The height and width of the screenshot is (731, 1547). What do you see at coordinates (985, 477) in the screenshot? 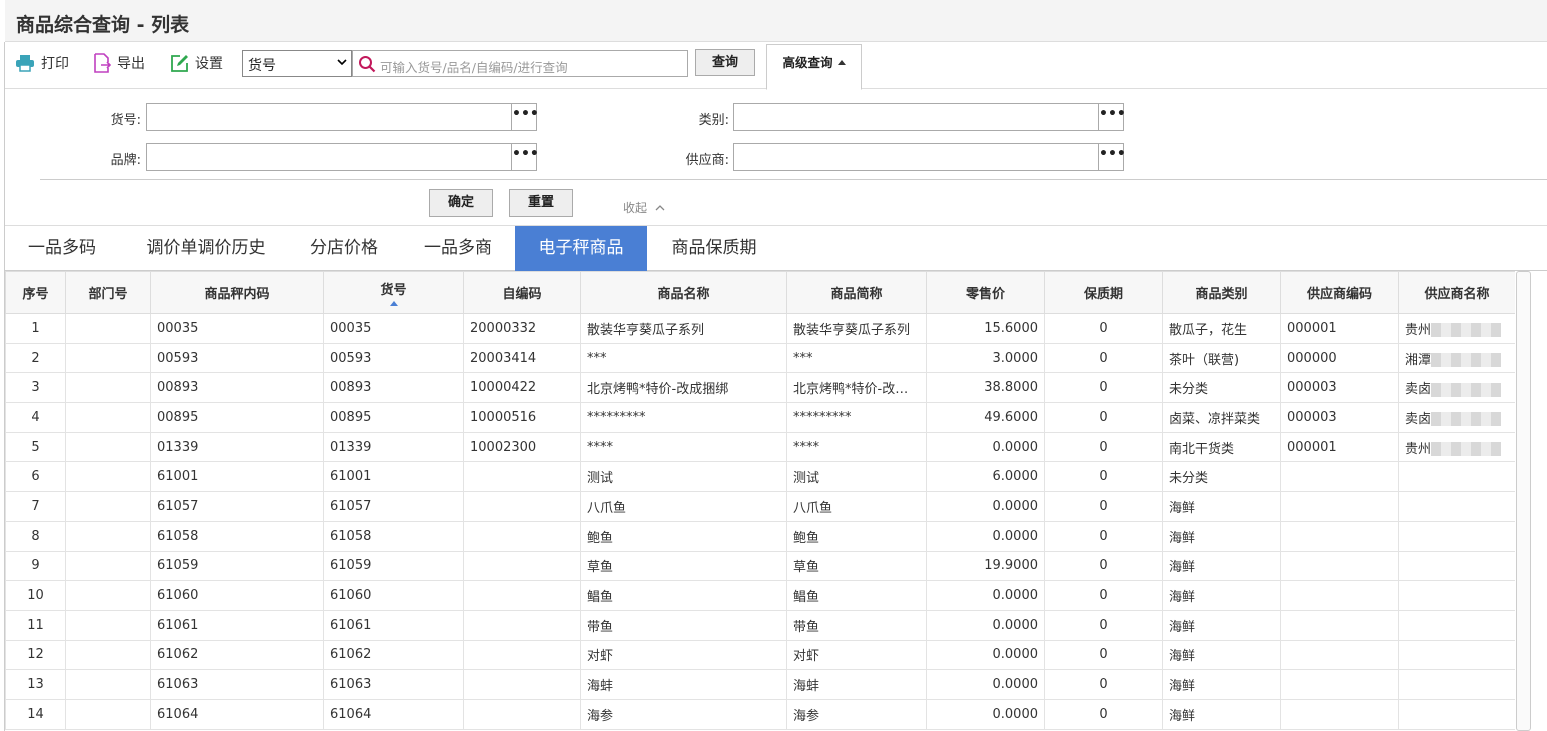
I see `table-cell: 6.0000` at bounding box center [985, 477].